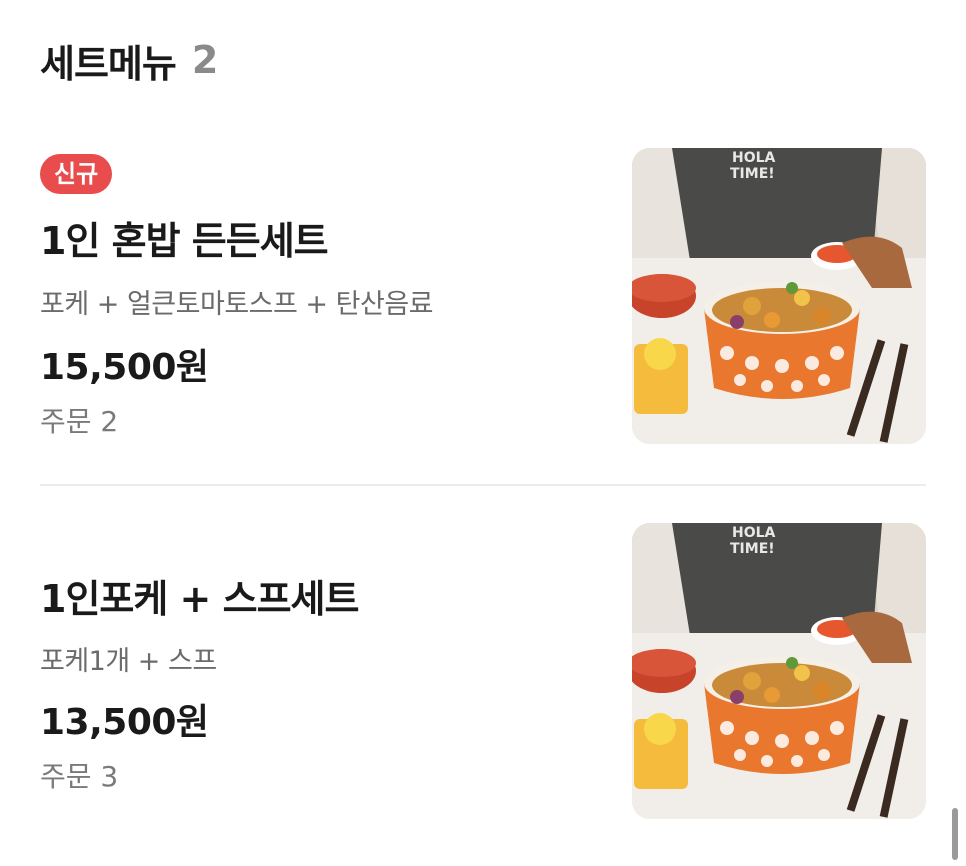 The width and height of the screenshot is (966, 866). Describe the element at coordinates (955, 834) in the screenshot. I see `scrollbar` at that location.